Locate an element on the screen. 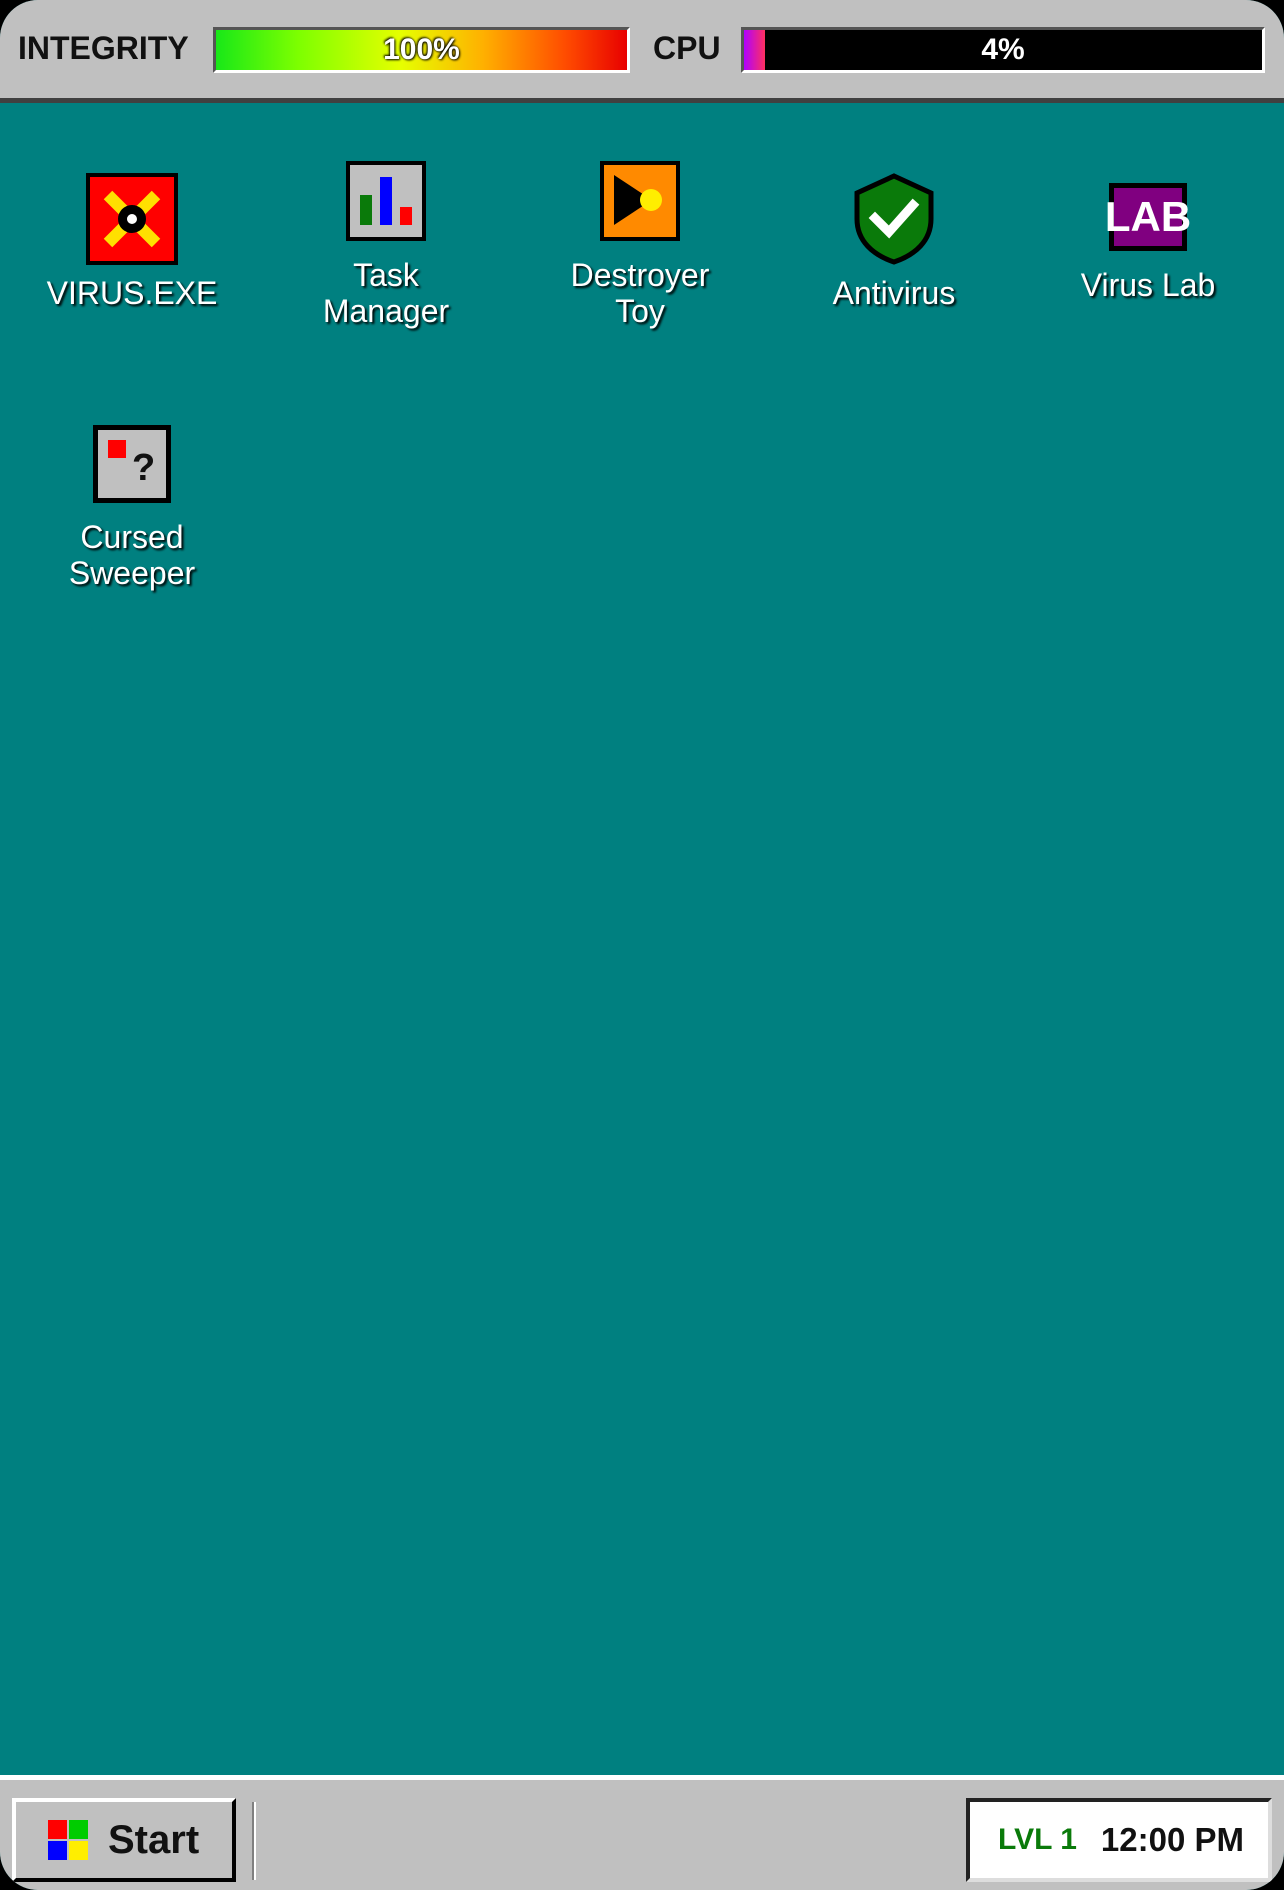 The height and width of the screenshot is (1890, 1284). system-tray: LVL 1 12:00 PM is located at coordinates (1119, 1840).